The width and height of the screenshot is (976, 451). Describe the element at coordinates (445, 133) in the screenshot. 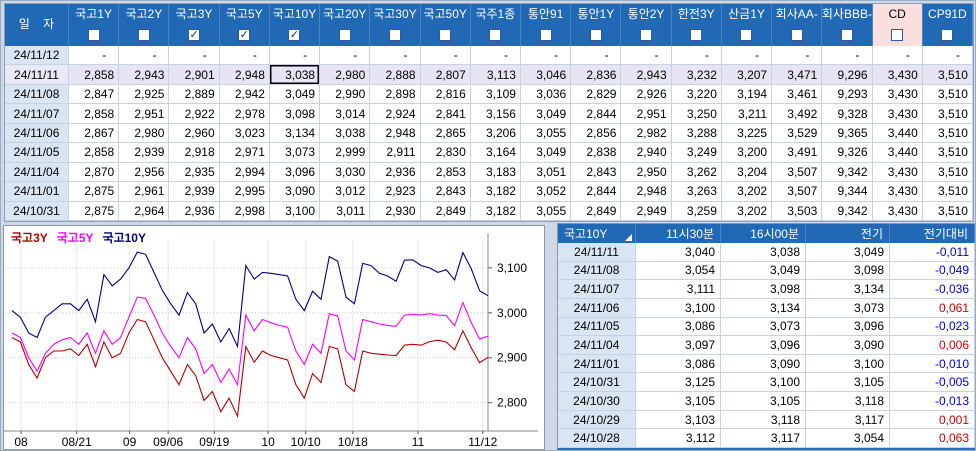

I see `rate-cell: 2,865` at that location.